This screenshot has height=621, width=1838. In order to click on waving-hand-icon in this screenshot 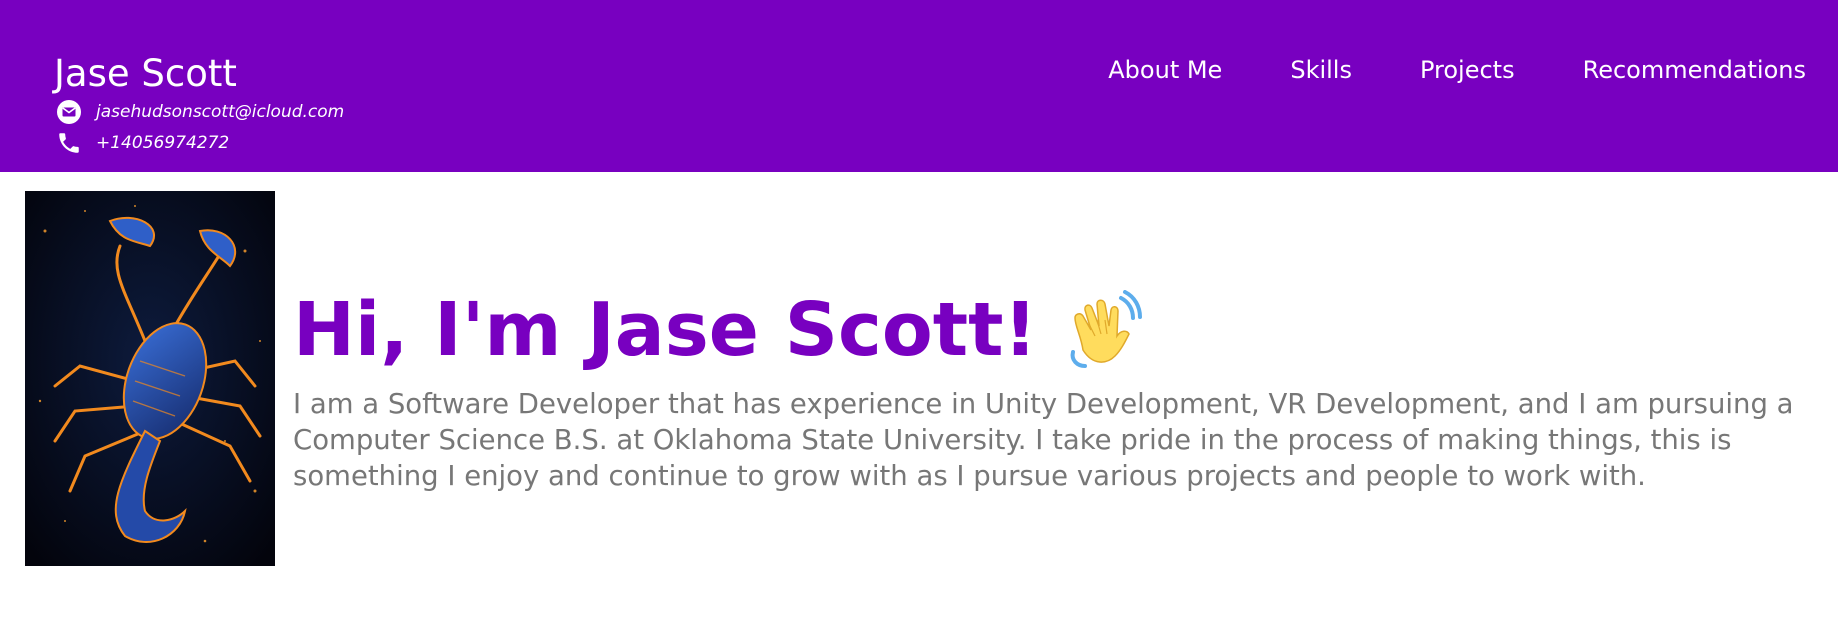, I will do `click(1103, 330)`.